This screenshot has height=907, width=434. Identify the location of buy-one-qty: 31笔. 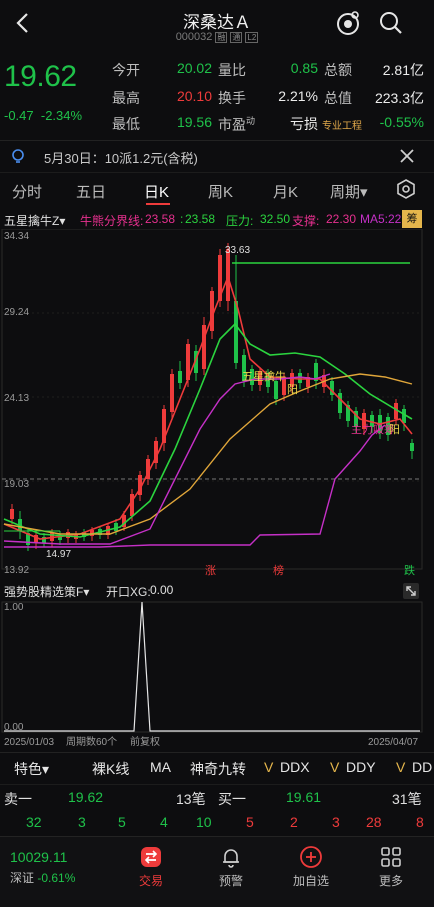
(407, 799).